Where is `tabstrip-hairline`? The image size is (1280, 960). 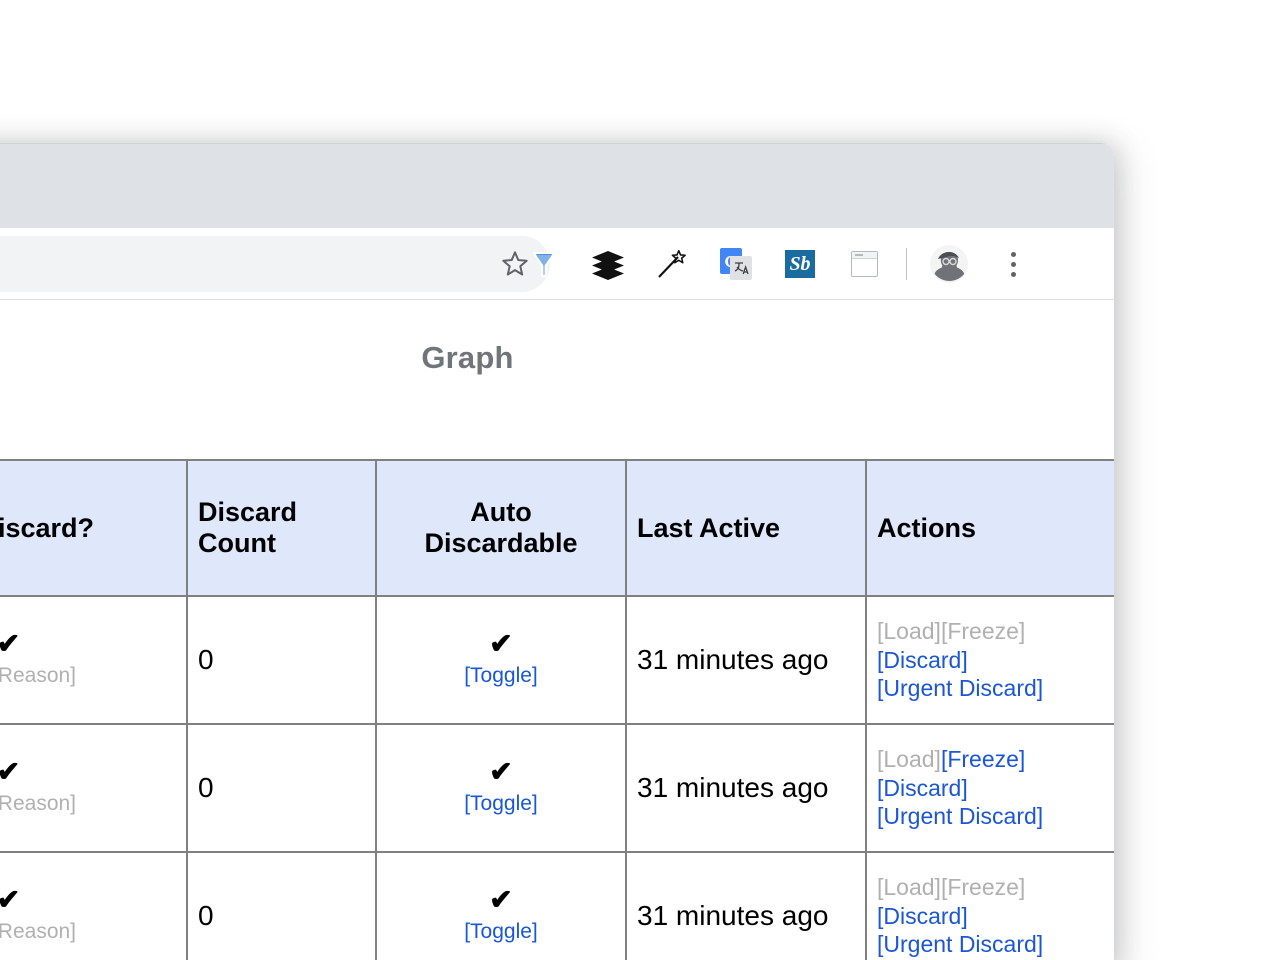
tabstrip-hairline is located at coordinates (557, 143).